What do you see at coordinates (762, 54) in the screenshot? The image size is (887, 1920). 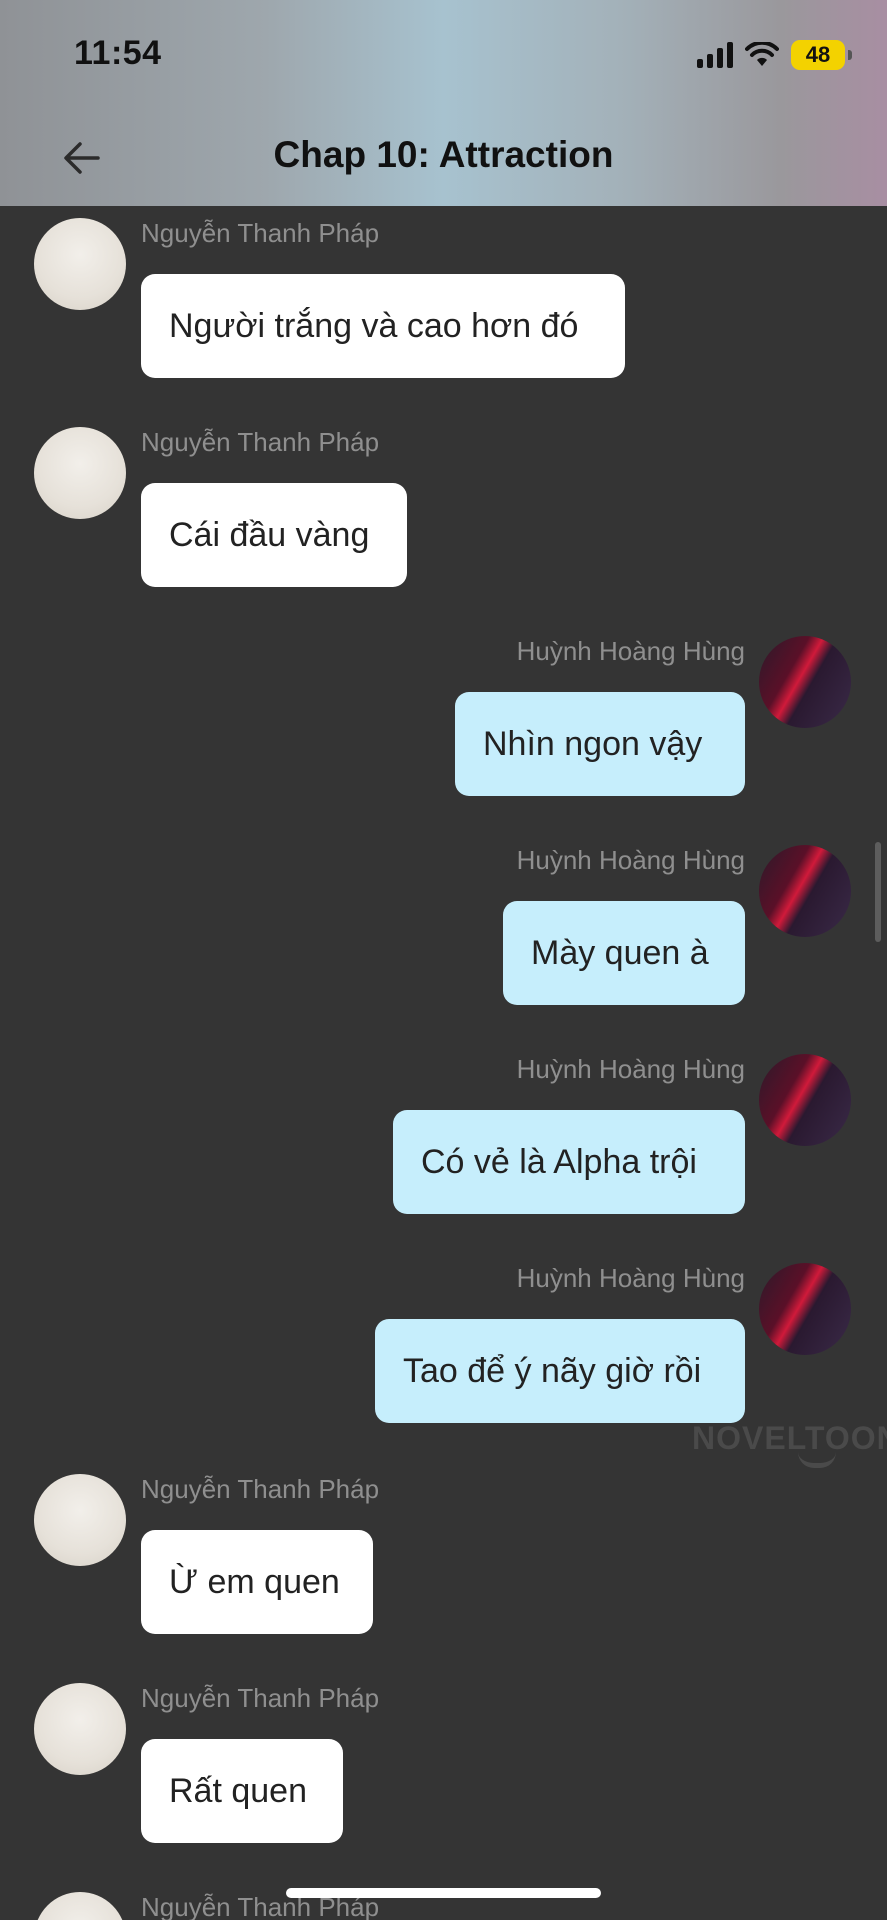 I see `wifi-icon` at bounding box center [762, 54].